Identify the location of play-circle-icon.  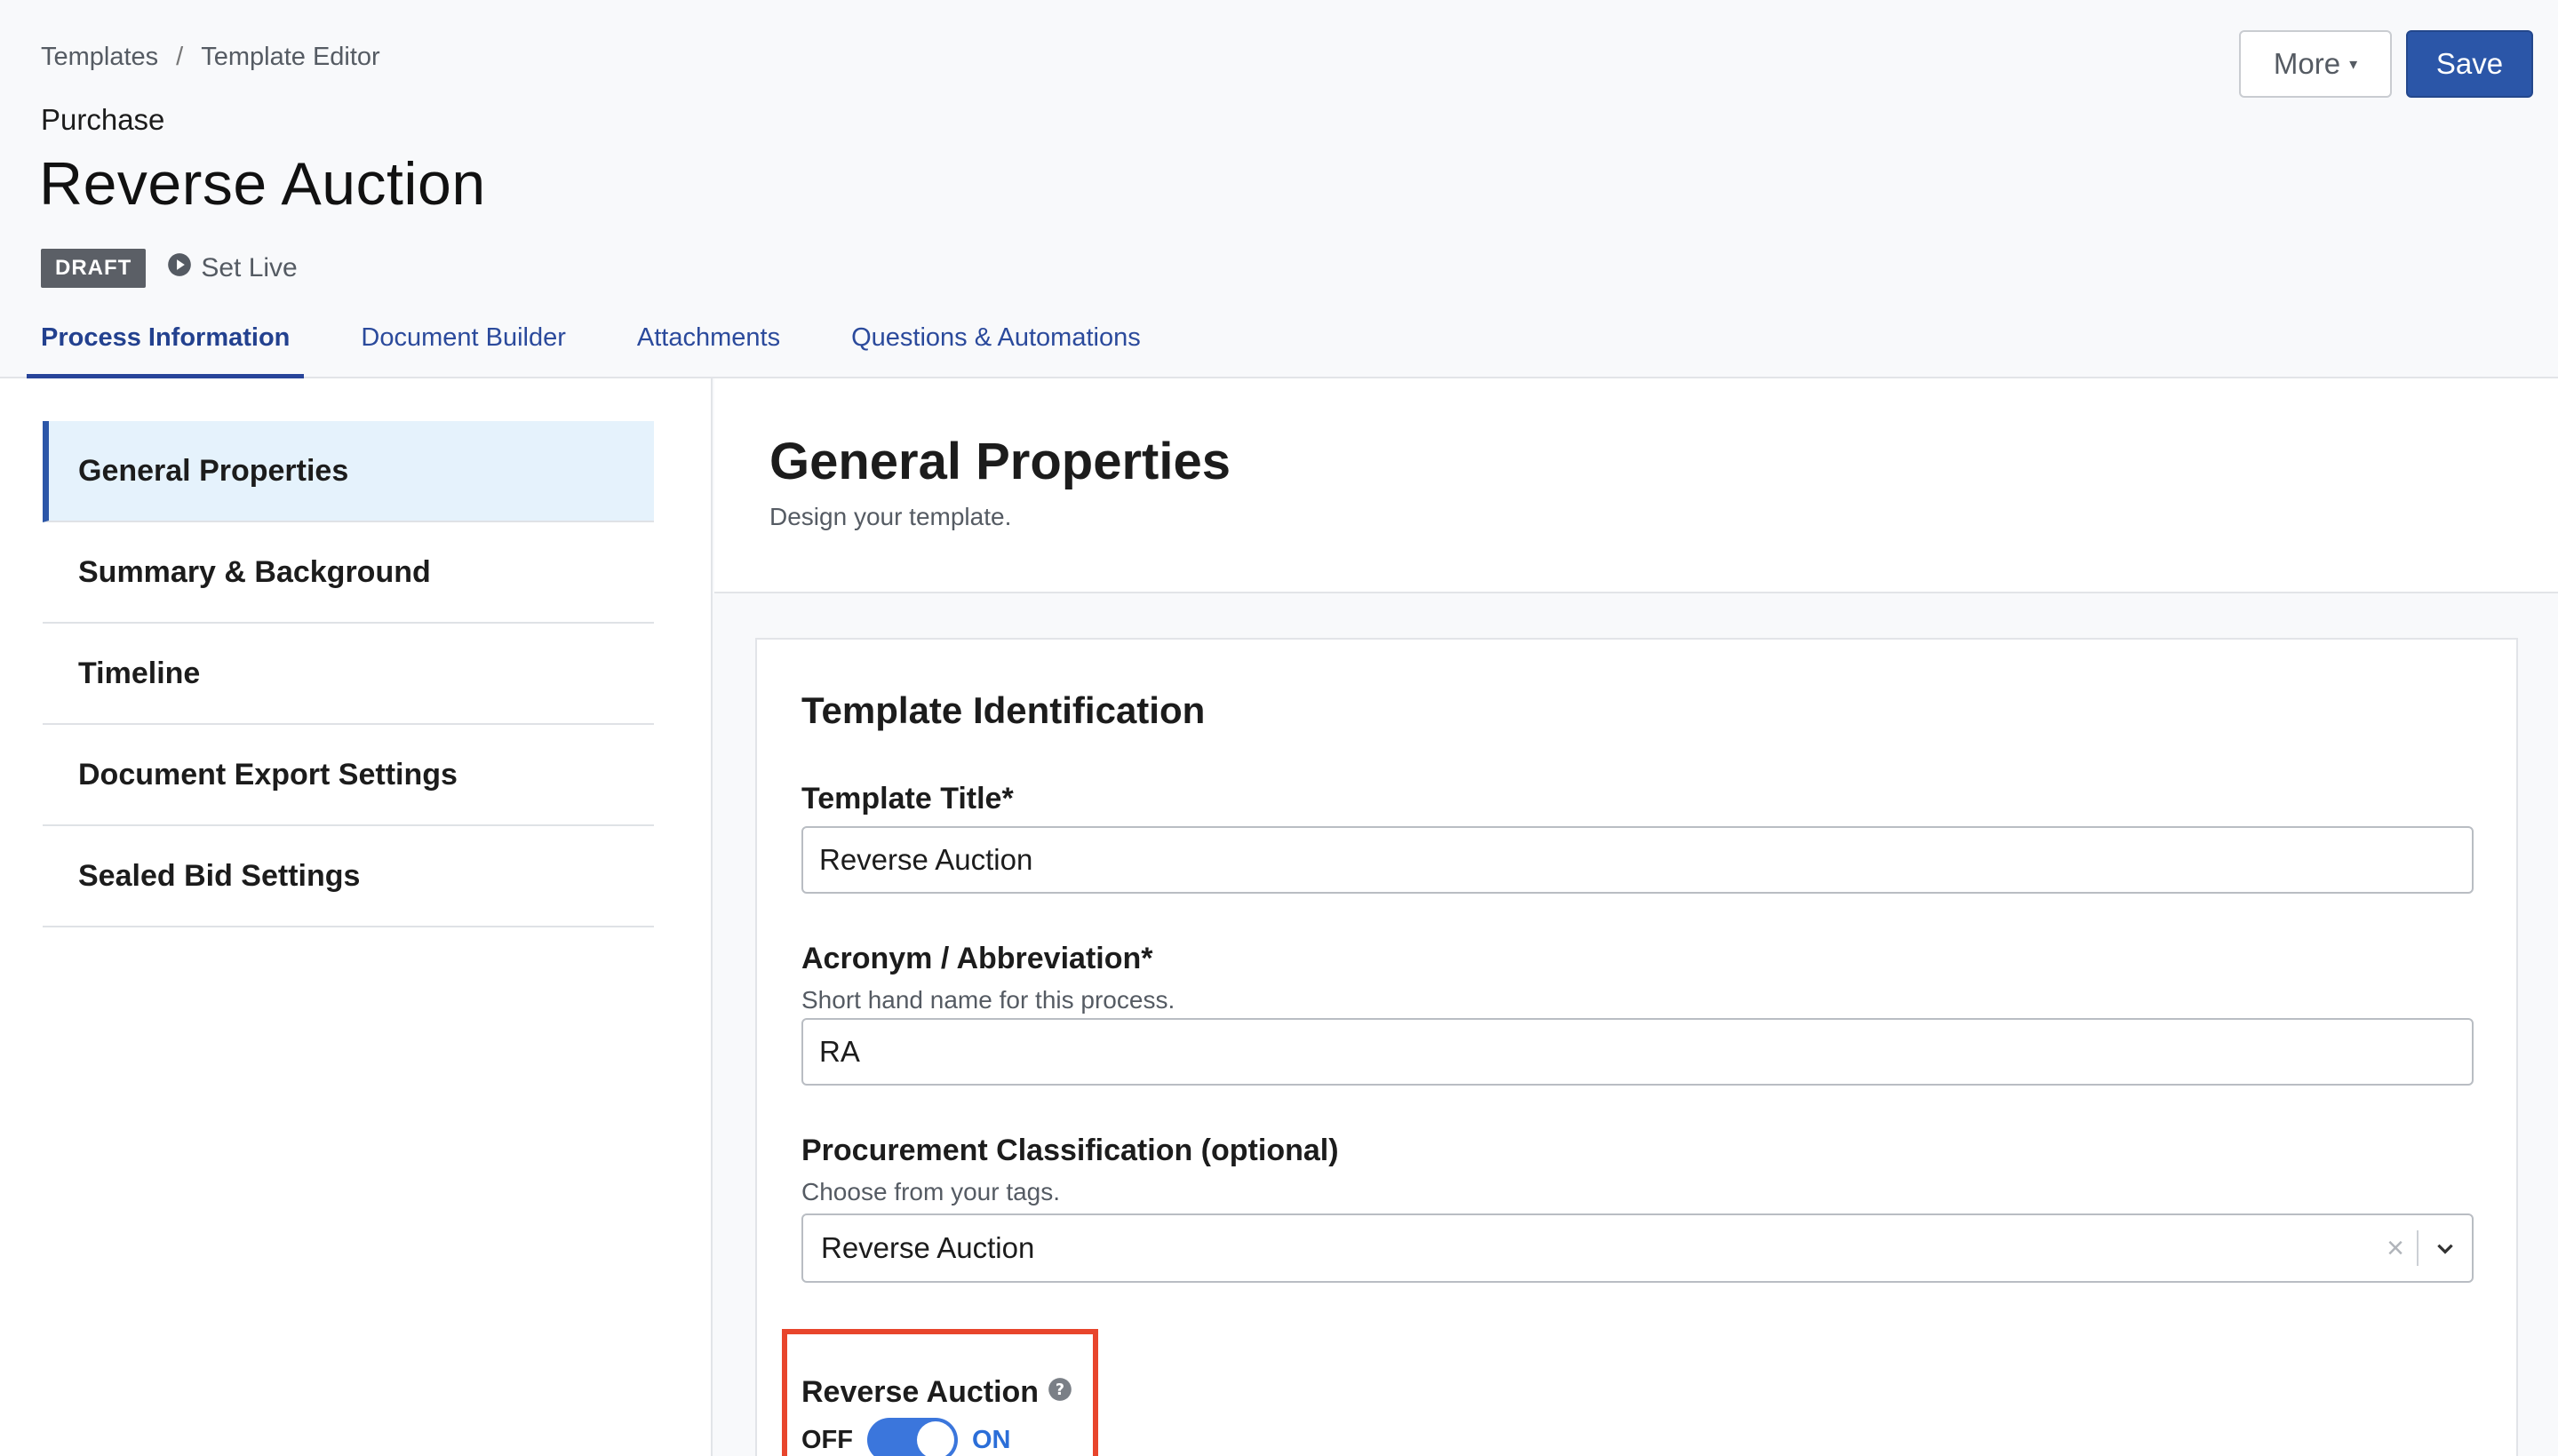
(179, 268).